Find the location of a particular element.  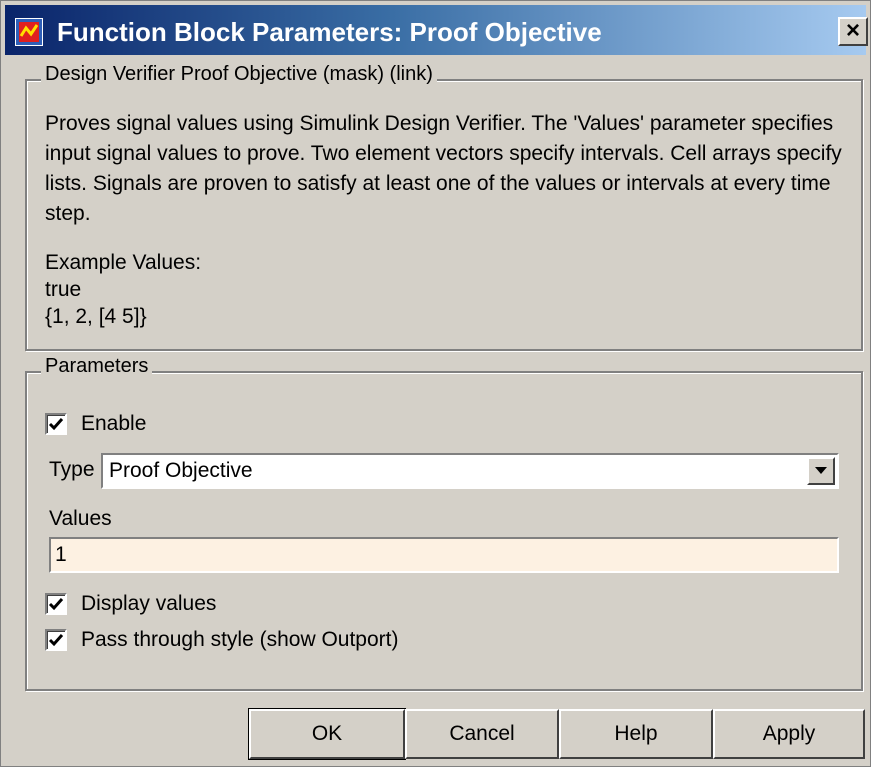

cancel-button: Cancel is located at coordinates (482, 734).